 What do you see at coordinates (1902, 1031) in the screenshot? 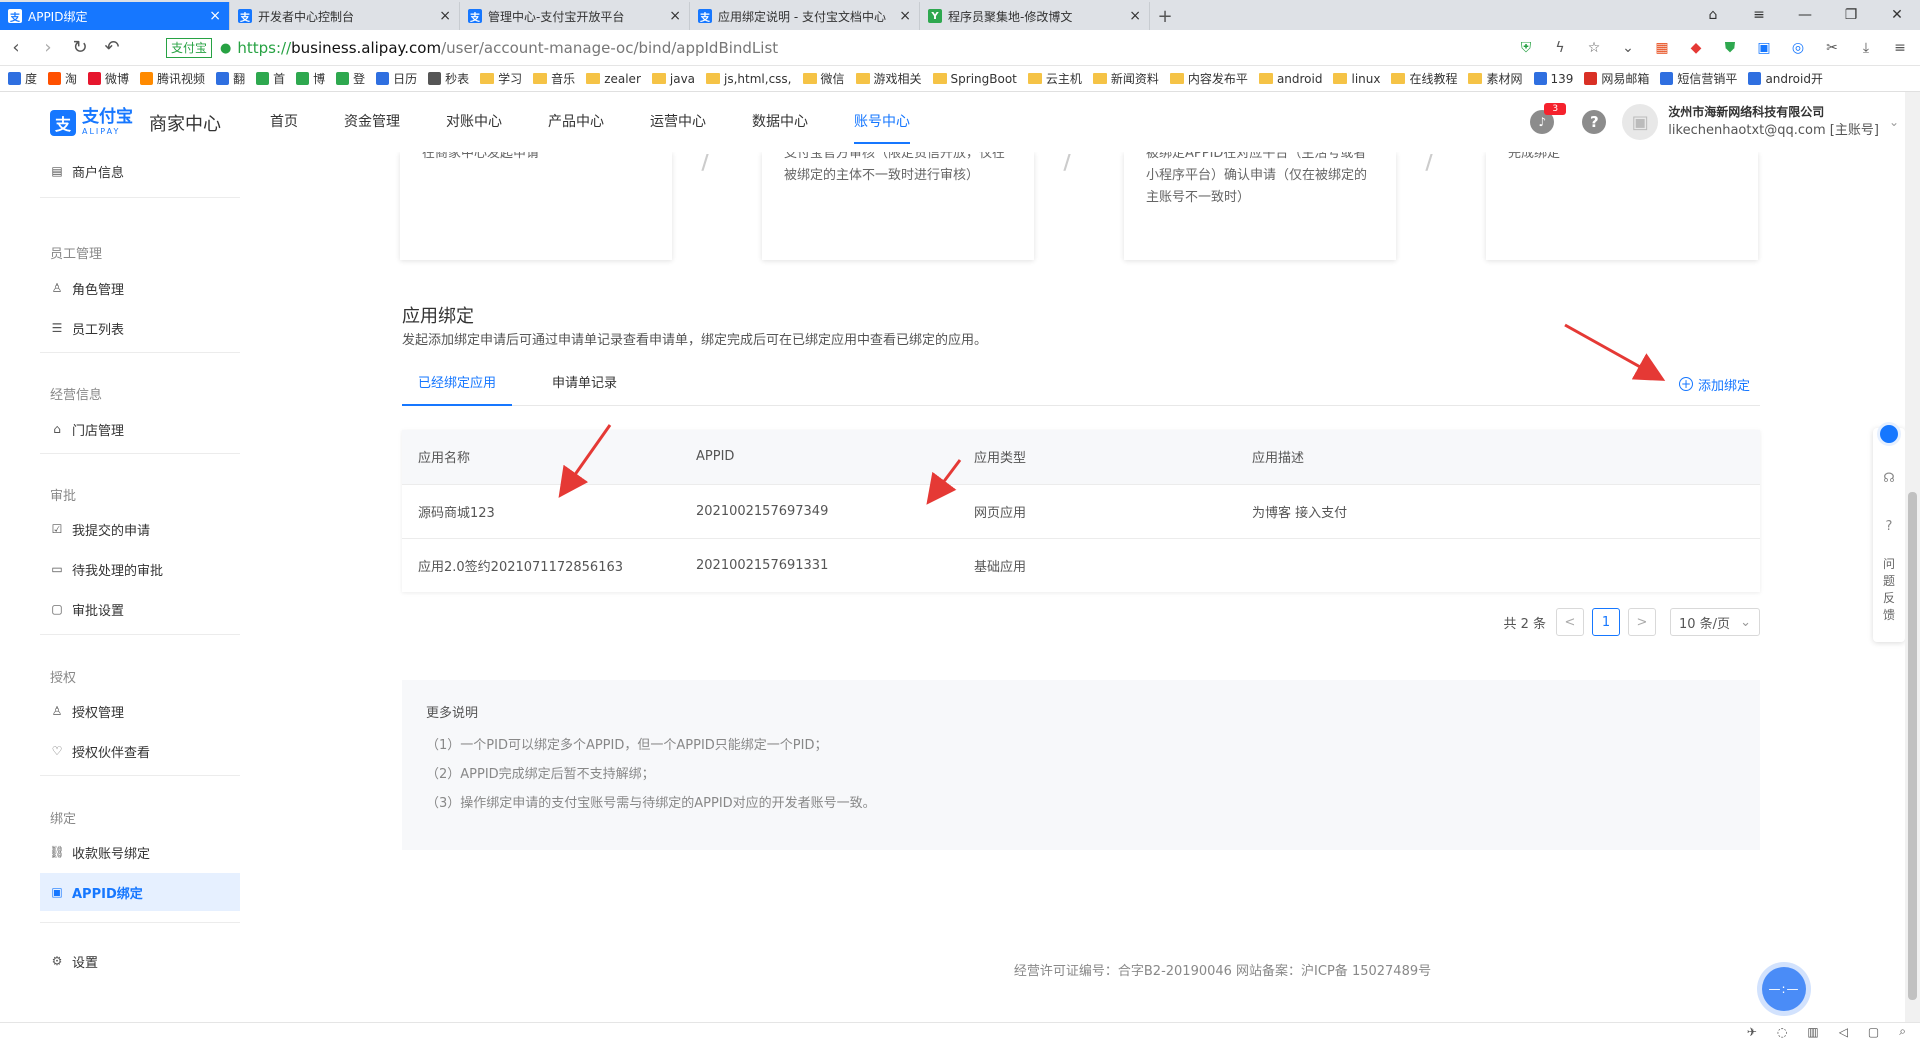
I see `zoom-icon: ⌕` at bounding box center [1902, 1031].